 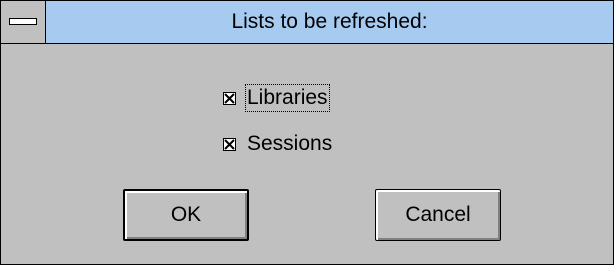 I want to click on libraries-label: Libraries, so click(x=287, y=98).